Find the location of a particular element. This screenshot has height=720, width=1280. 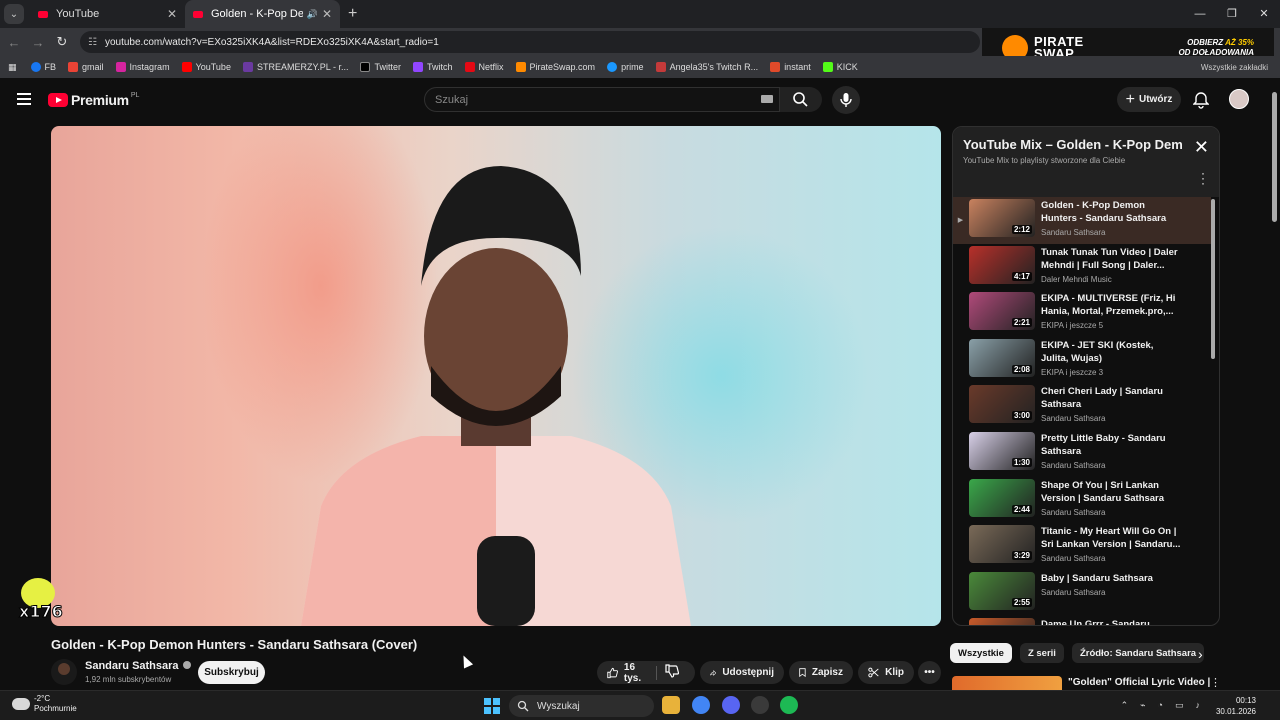

bookmark-kick: KICK is located at coordinates (840, 67).